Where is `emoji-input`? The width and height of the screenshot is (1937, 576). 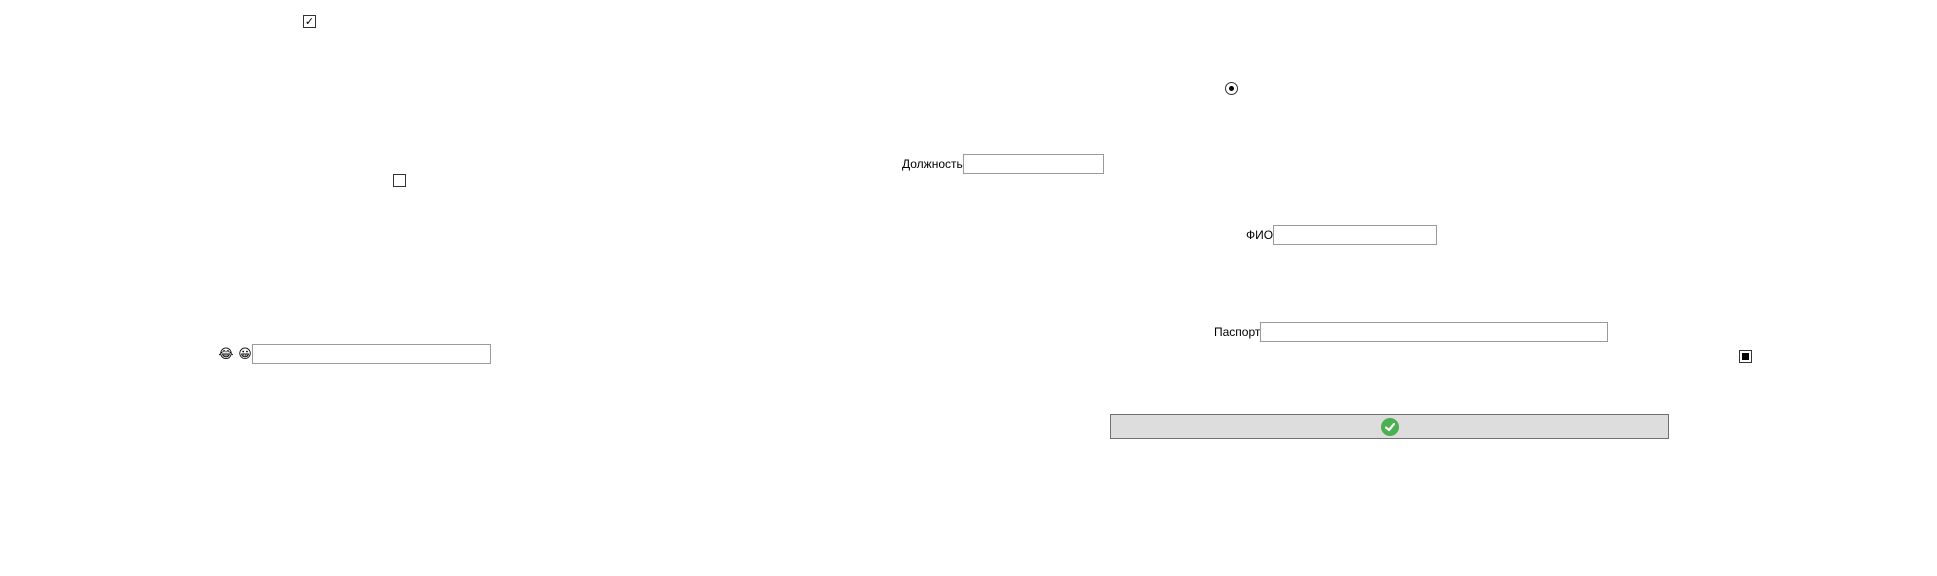 emoji-input is located at coordinates (371, 354).